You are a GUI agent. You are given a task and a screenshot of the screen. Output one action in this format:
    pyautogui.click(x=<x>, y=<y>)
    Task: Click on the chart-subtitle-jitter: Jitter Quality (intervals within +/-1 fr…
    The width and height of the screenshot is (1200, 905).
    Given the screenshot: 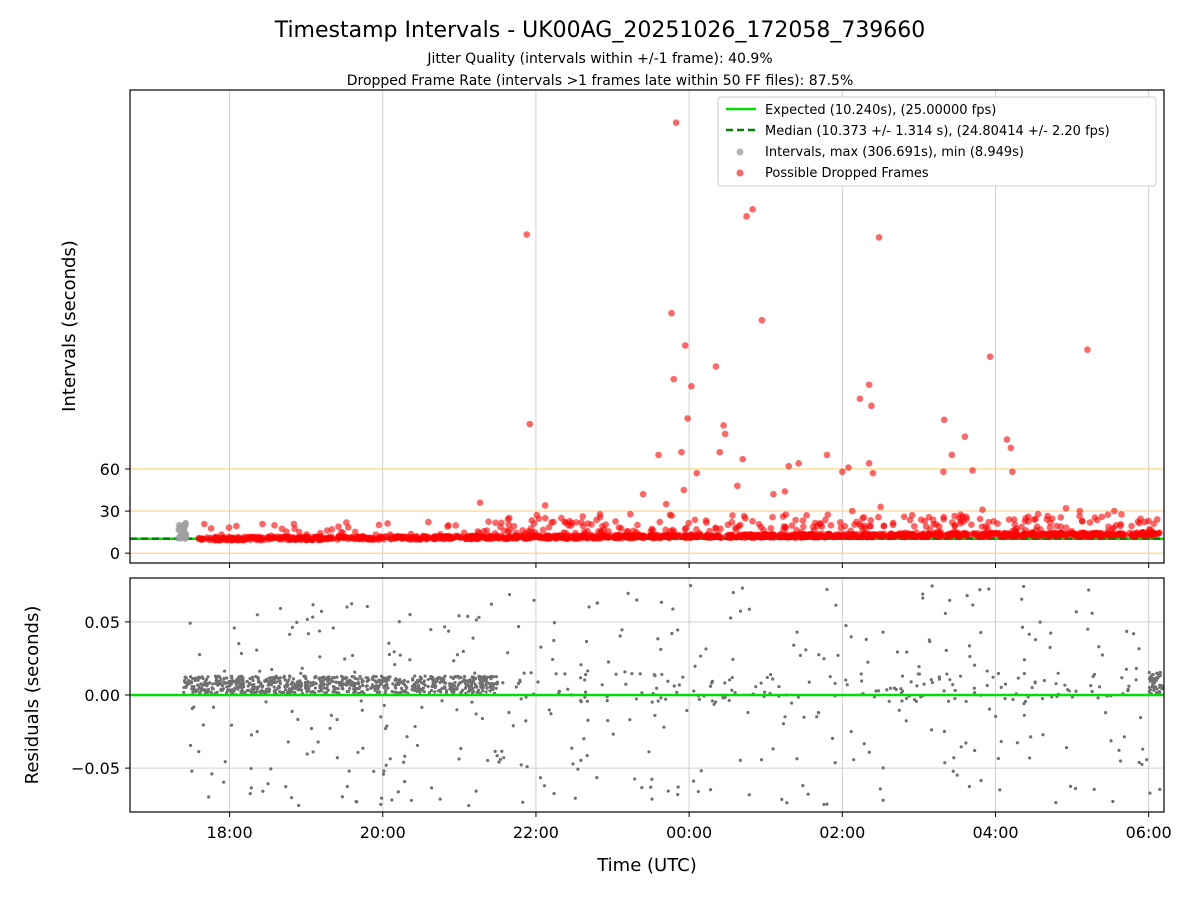 What is the action you would take?
    pyautogui.click(x=599, y=59)
    